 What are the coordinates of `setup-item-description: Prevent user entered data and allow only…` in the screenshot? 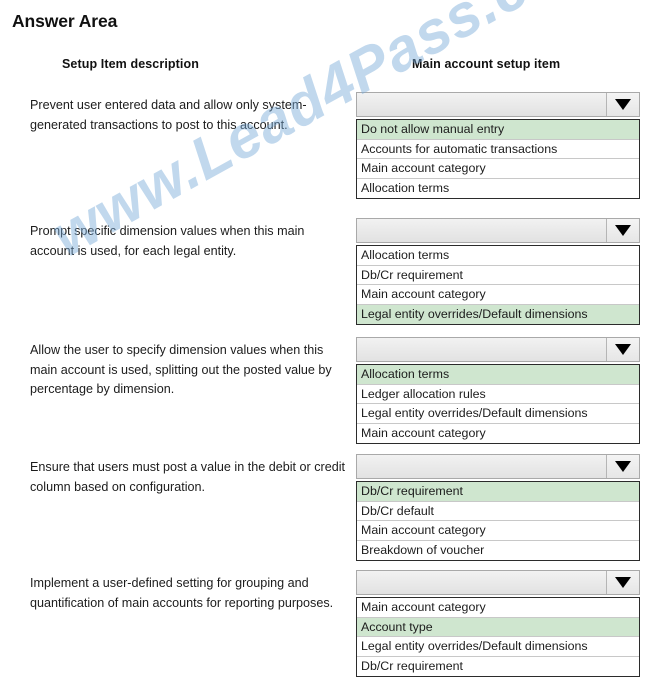 It's located at (168, 115).